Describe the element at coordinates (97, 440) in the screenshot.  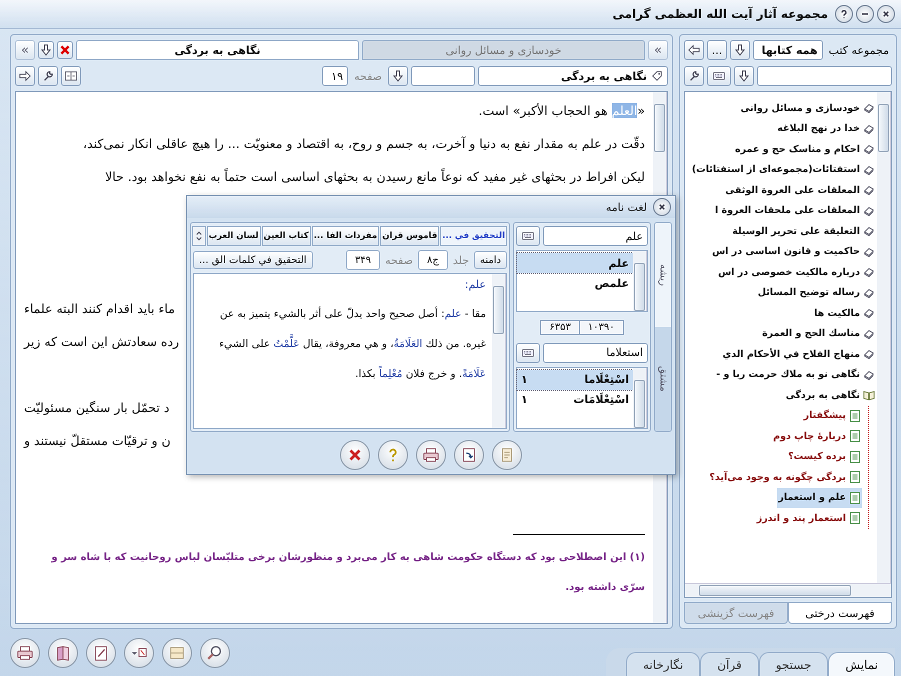
I see `text-line: ن و ترقیّات مستقلّ نیستند و` at that location.